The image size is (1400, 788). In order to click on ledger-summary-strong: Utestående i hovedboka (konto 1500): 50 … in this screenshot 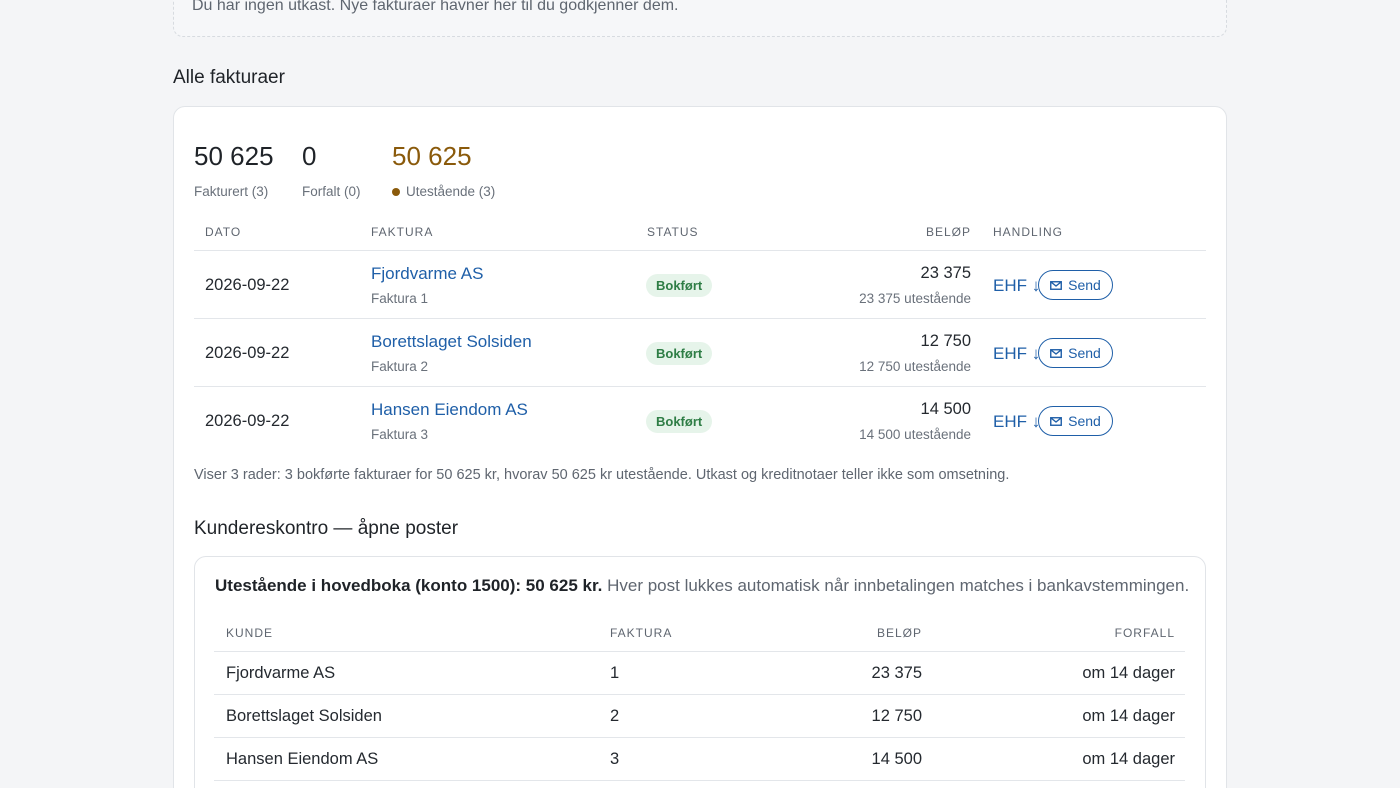, I will do `click(409, 585)`.